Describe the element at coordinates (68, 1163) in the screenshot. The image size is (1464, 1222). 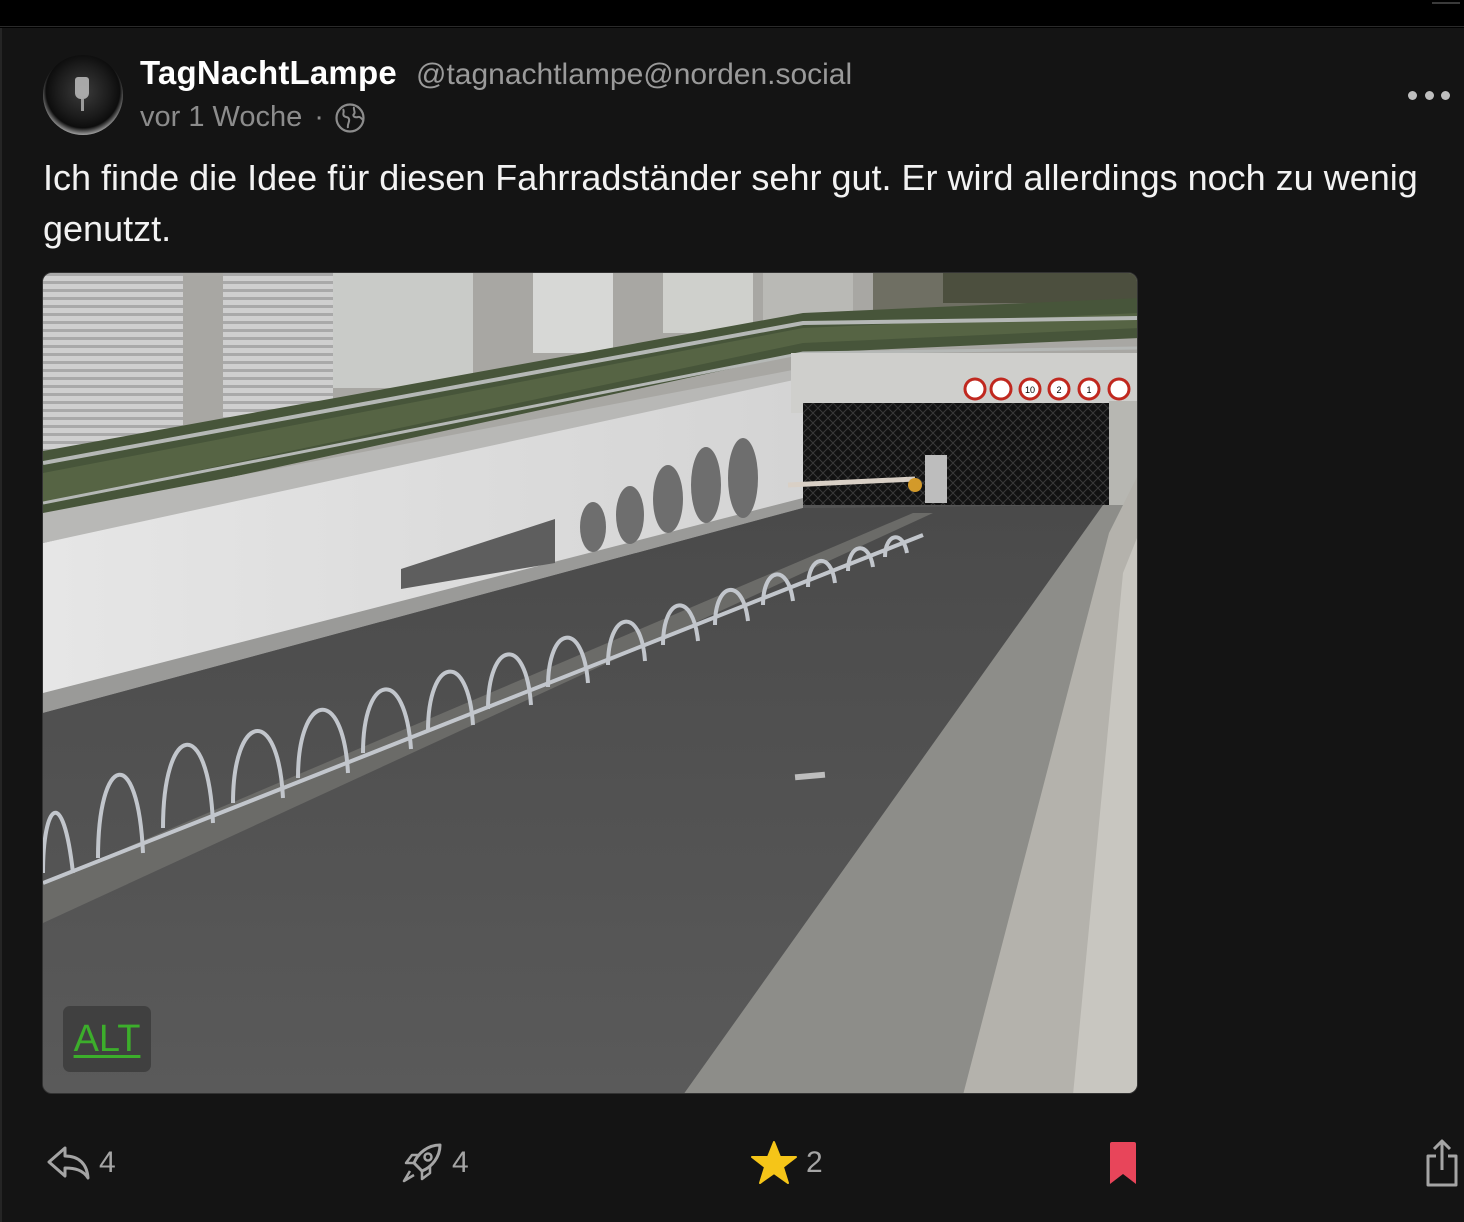
I see `reply-icon` at that location.